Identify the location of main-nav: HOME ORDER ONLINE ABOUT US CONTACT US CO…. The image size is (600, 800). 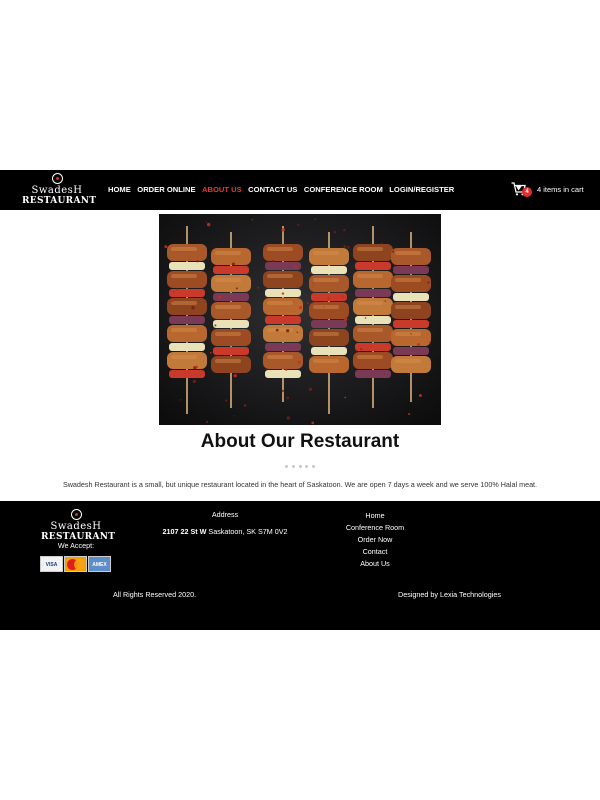
(284, 190).